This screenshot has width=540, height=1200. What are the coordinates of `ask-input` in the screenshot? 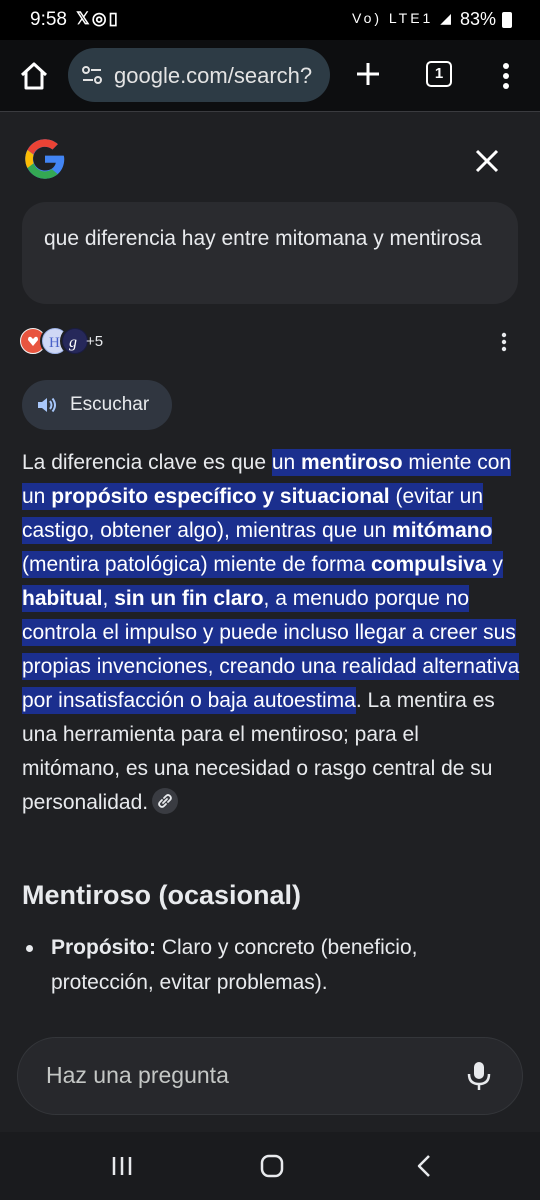 It's located at (236, 1075).